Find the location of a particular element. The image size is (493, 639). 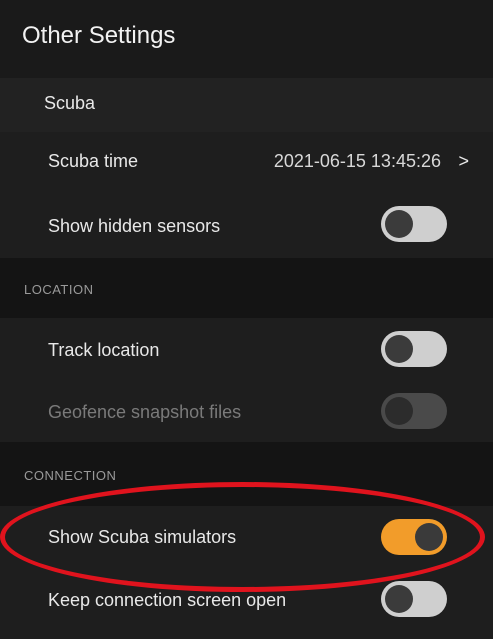

scuba-section-header: Scuba is located at coordinates (246, 105).